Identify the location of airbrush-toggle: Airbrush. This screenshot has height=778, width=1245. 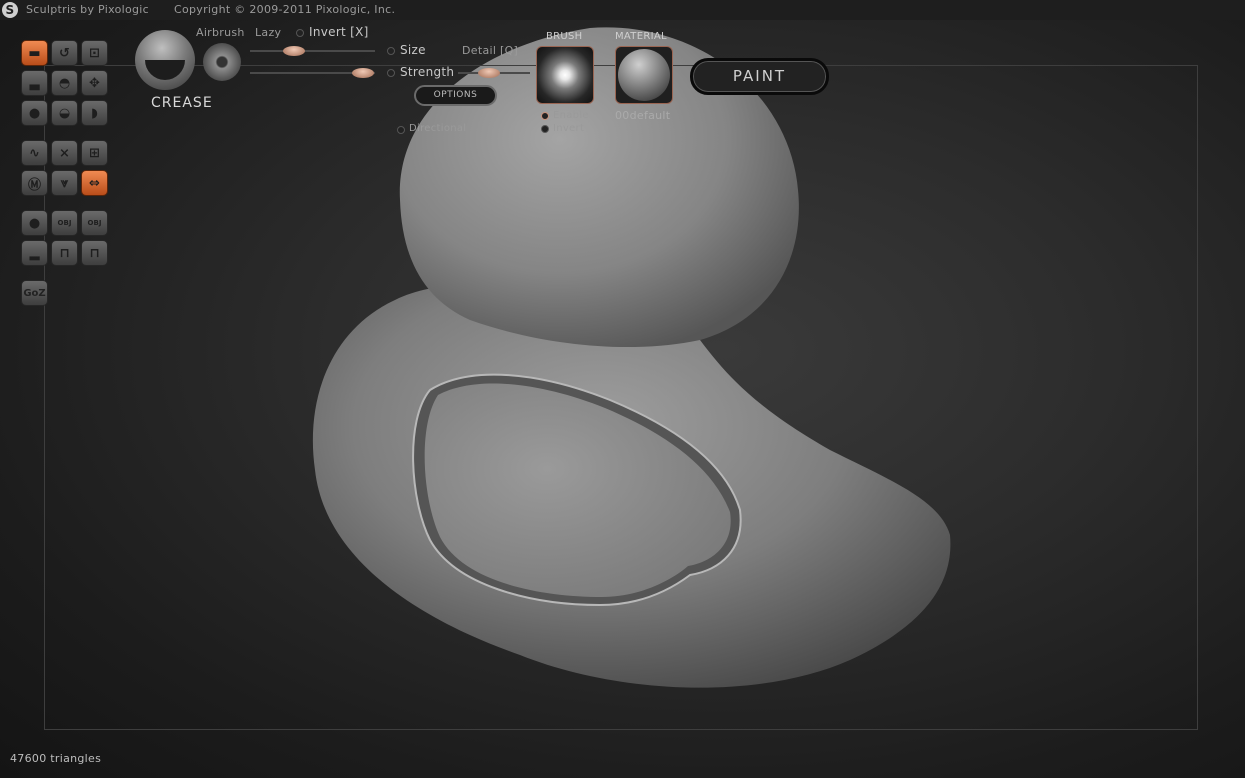
(220, 32).